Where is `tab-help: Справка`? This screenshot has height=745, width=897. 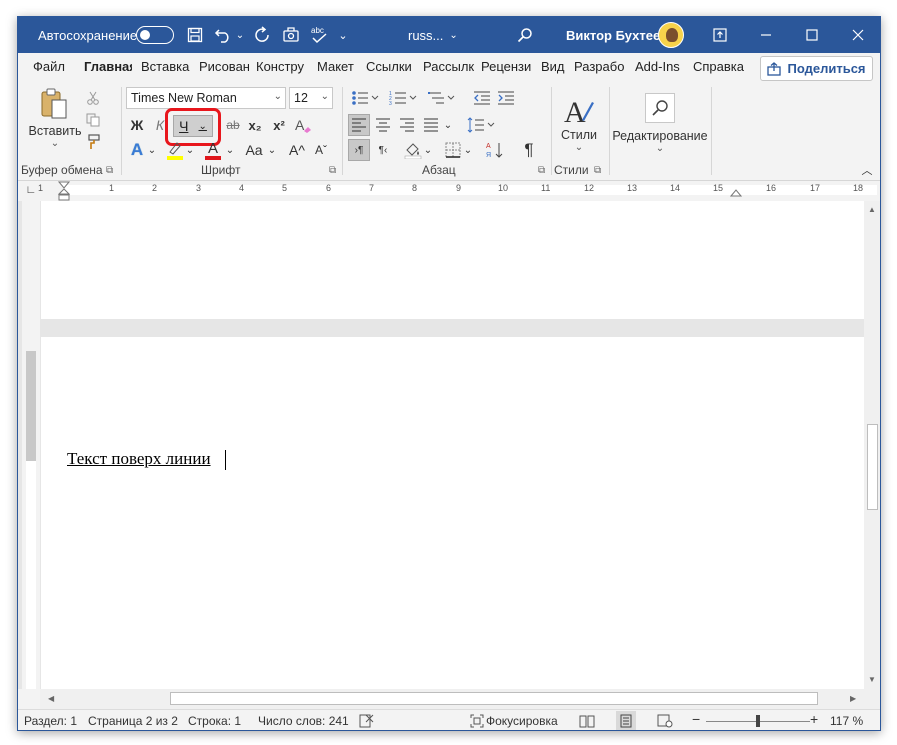 tab-help: Справка is located at coordinates (723, 69).